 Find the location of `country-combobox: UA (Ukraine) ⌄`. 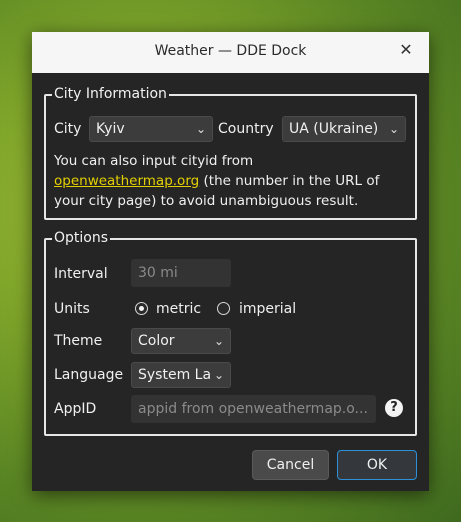

country-combobox: UA (Ukraine) ⌄ is located at coordinates (344, 129).